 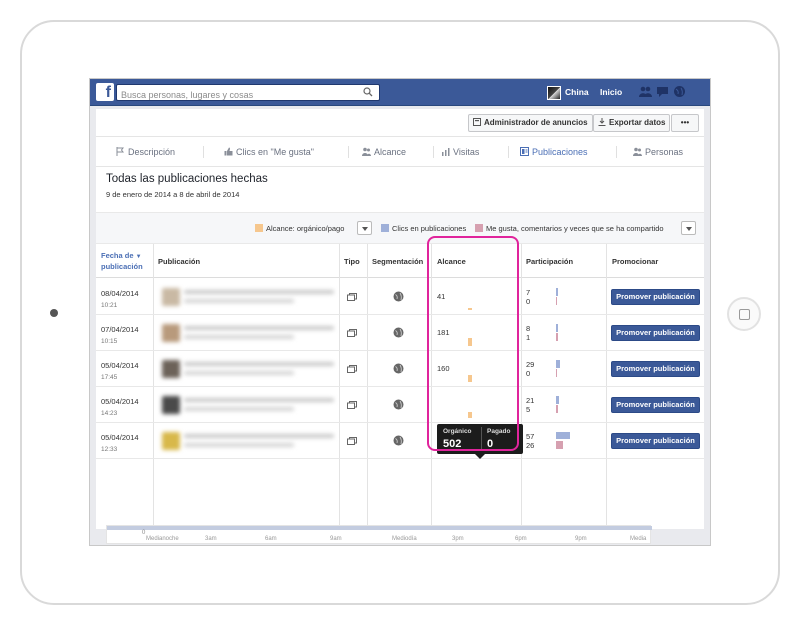 What do you see at coordinates (271, 539) in the screenshot?
I see `timeline-label: 6am` at bounding box center [271, 539].